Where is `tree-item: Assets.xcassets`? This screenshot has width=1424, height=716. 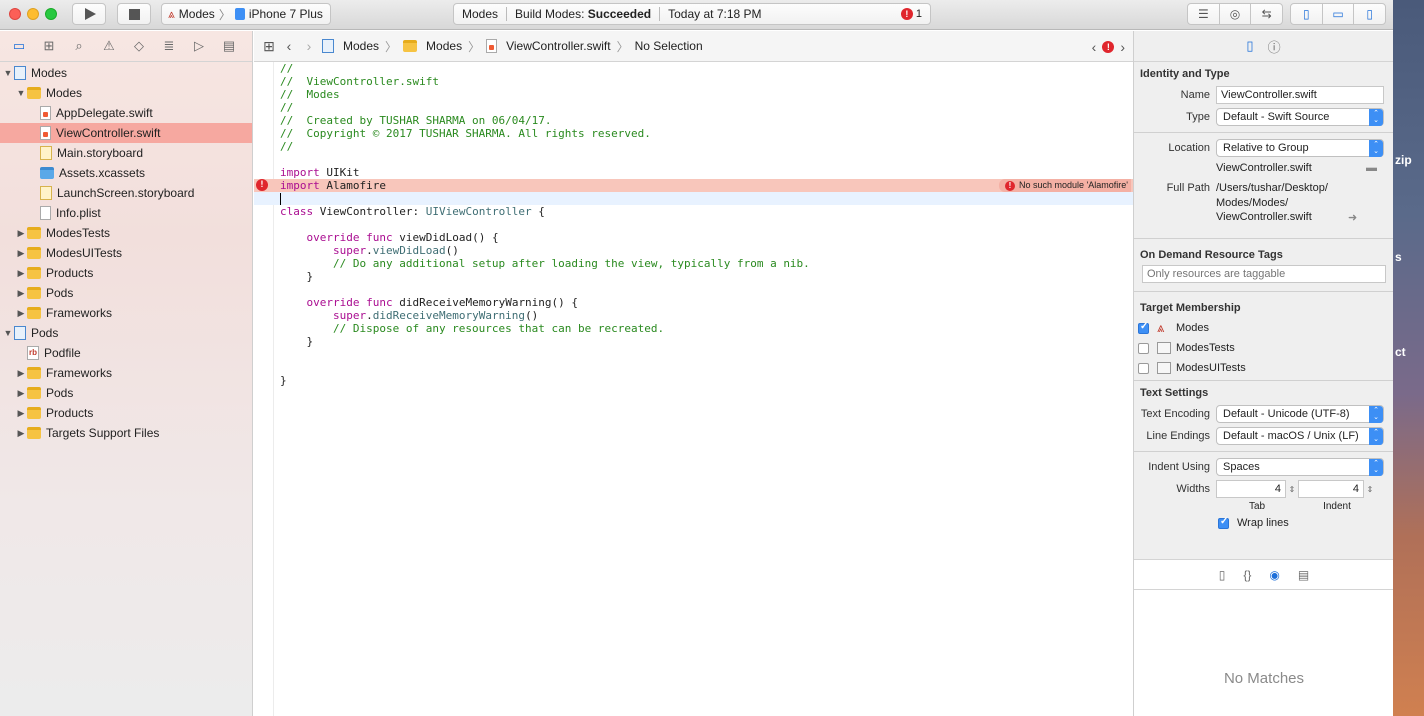 tree-item: Assets.xcassets is located at coordinates (126, 173).